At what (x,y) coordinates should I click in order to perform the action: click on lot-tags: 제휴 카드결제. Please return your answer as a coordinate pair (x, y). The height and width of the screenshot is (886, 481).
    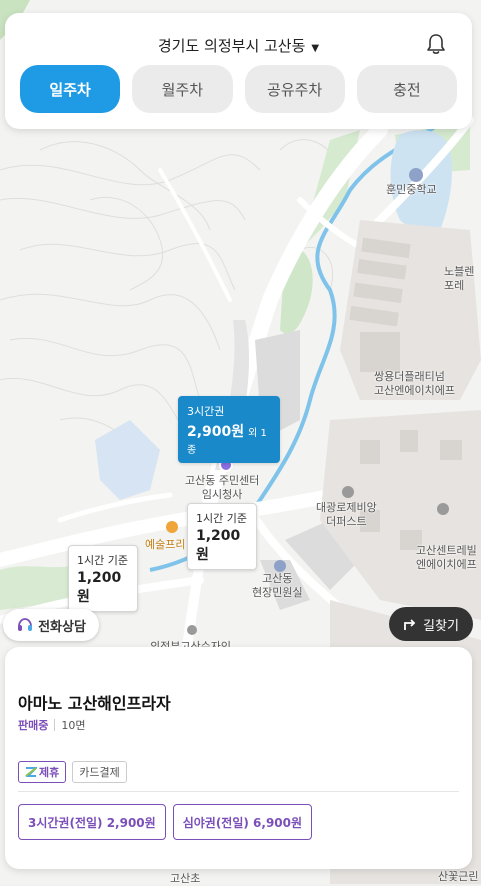
    Looking at the image, I should click on (72, 772).